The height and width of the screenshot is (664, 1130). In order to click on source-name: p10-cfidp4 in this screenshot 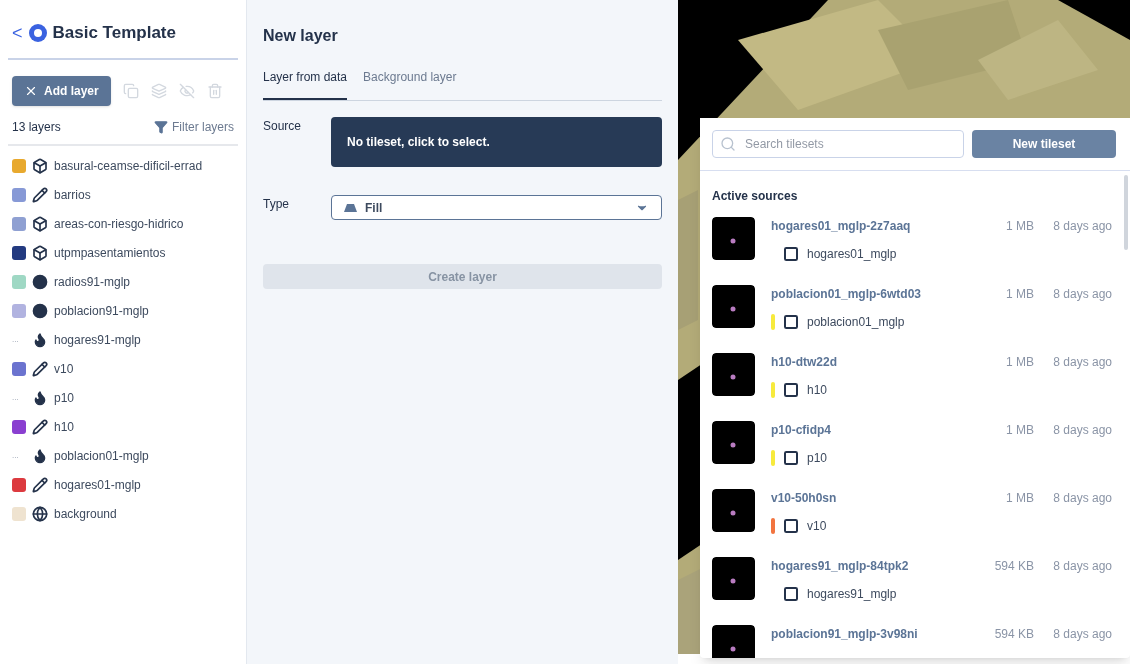, I will do `click(801, 430)`.